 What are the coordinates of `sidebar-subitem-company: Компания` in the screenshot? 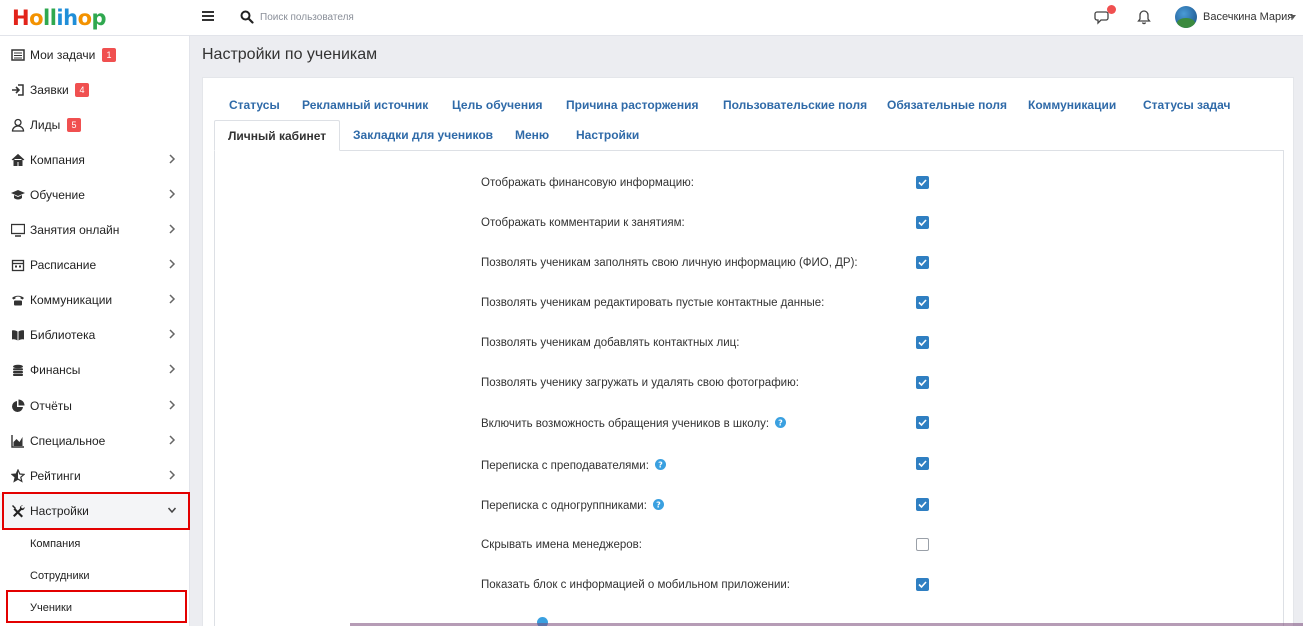 It's located at (95, 545).